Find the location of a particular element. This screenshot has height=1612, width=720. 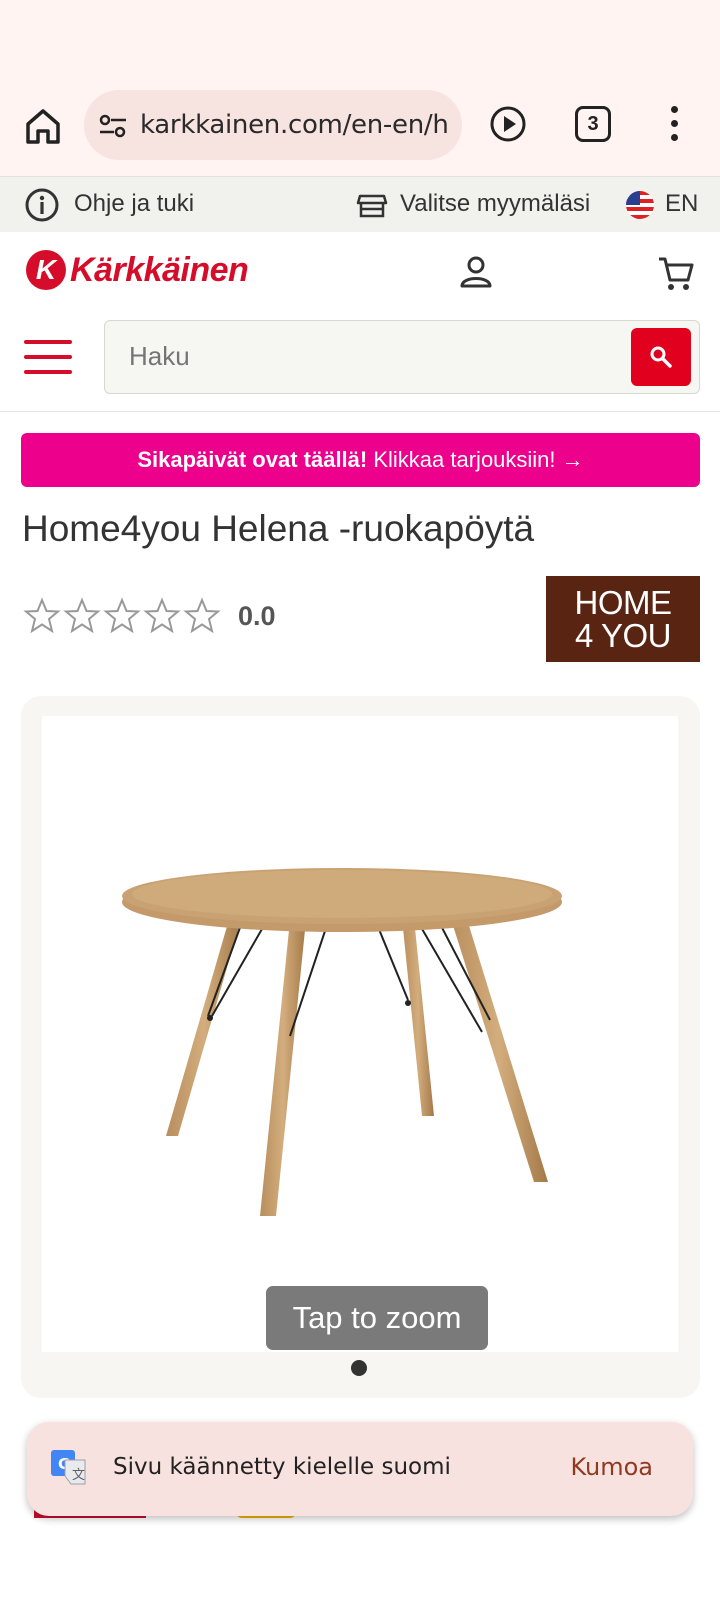

cart-icon is located at coordinates (676, 274).